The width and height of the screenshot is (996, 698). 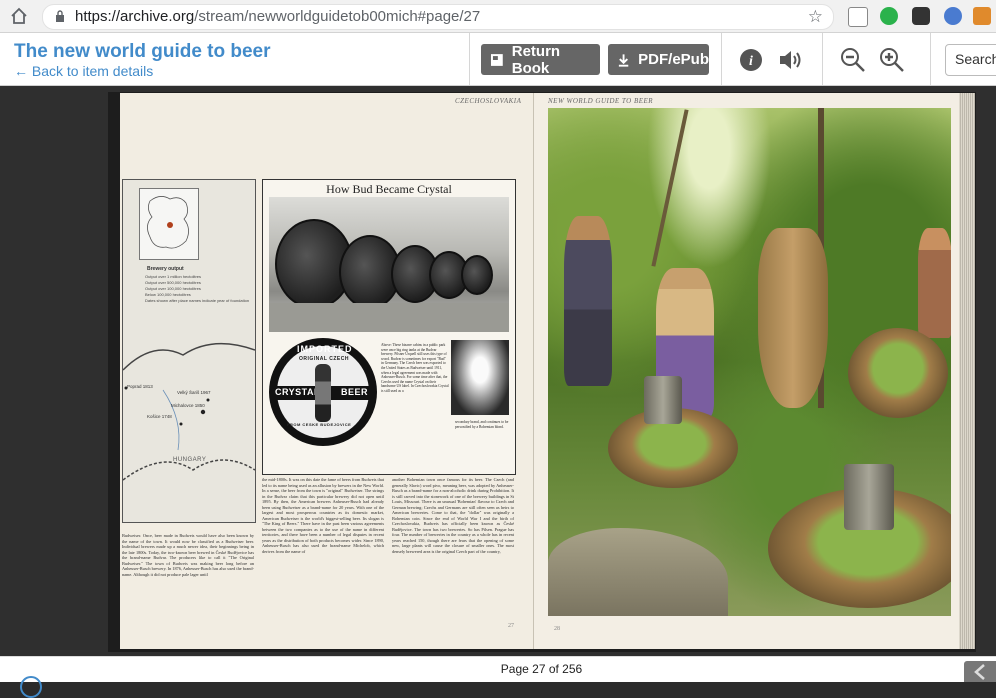 What do you see at coordinates (173, 282) in the screenshot?
I see `map-legend-item: Output over 500,000 hectolitres` at bounding box center [173, 282].